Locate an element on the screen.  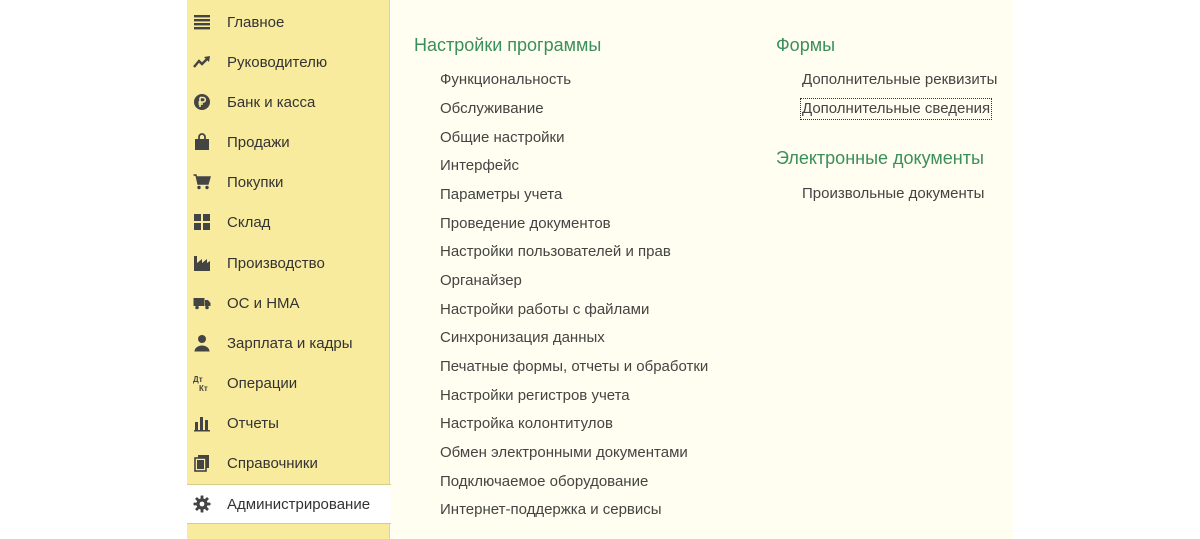
link-users-rights: Настройки пользователей и прав is located at coordinates (555, 252).